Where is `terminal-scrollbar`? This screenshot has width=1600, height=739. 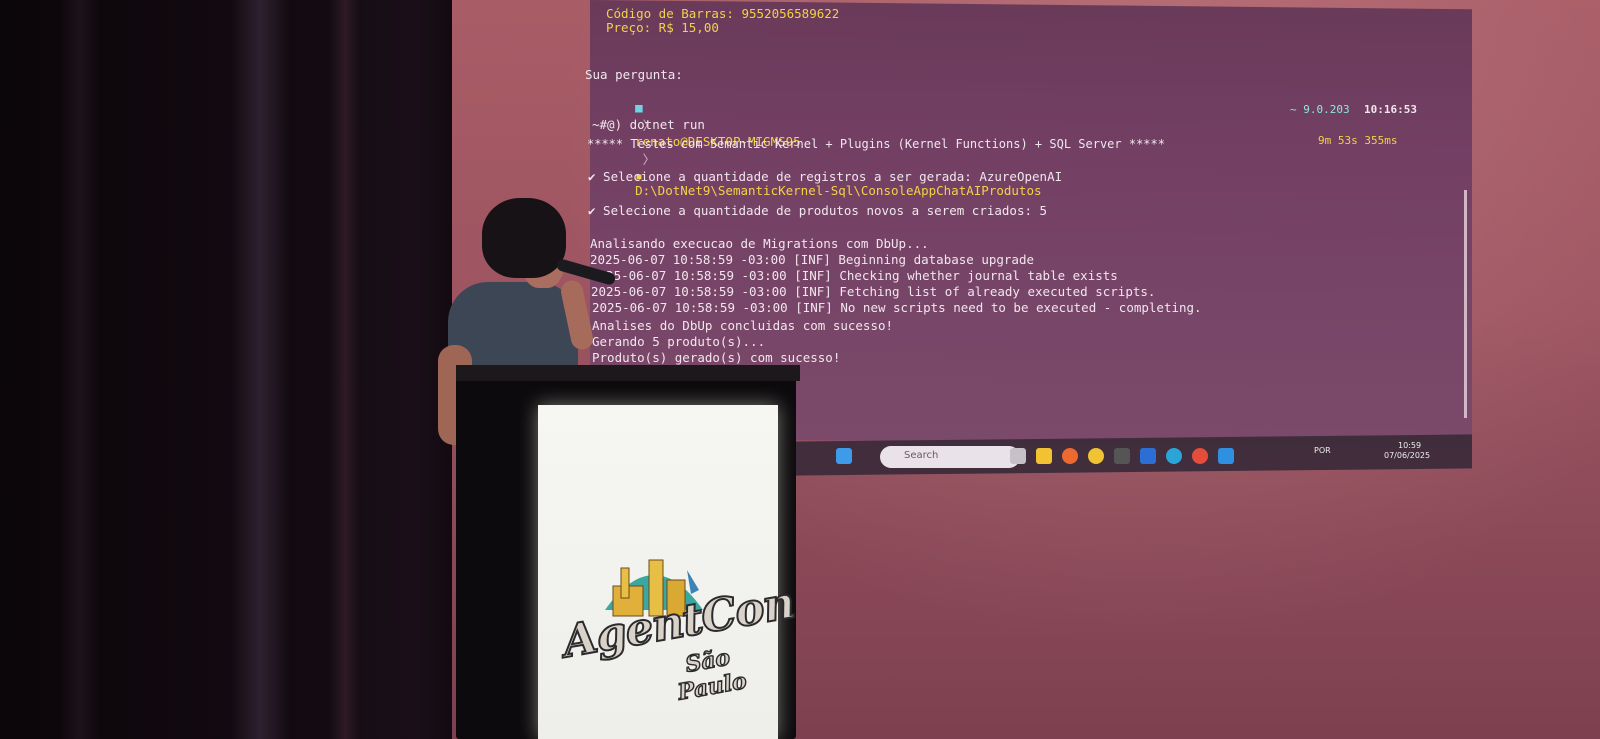
terminal-scrollbar is located at coordinates (1465, 304).